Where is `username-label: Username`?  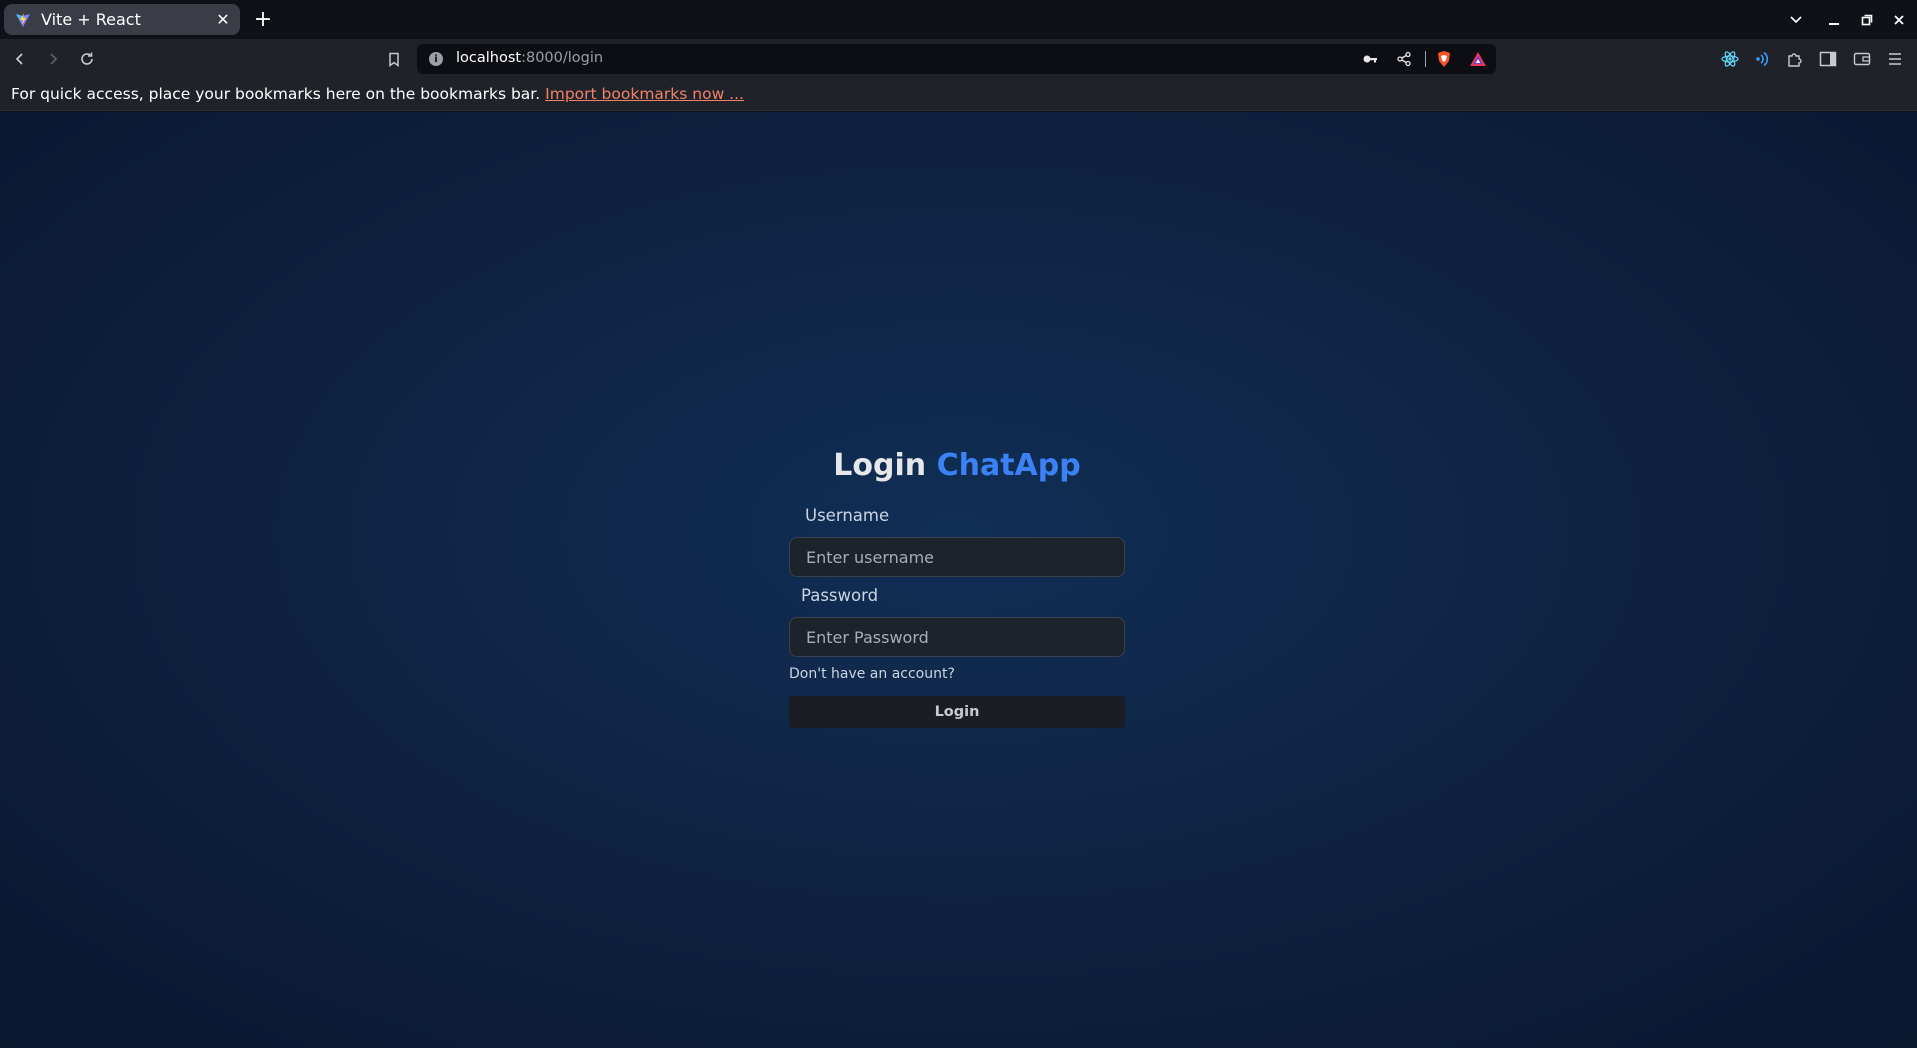 username-label: Username is located at coordinates (847, 515).